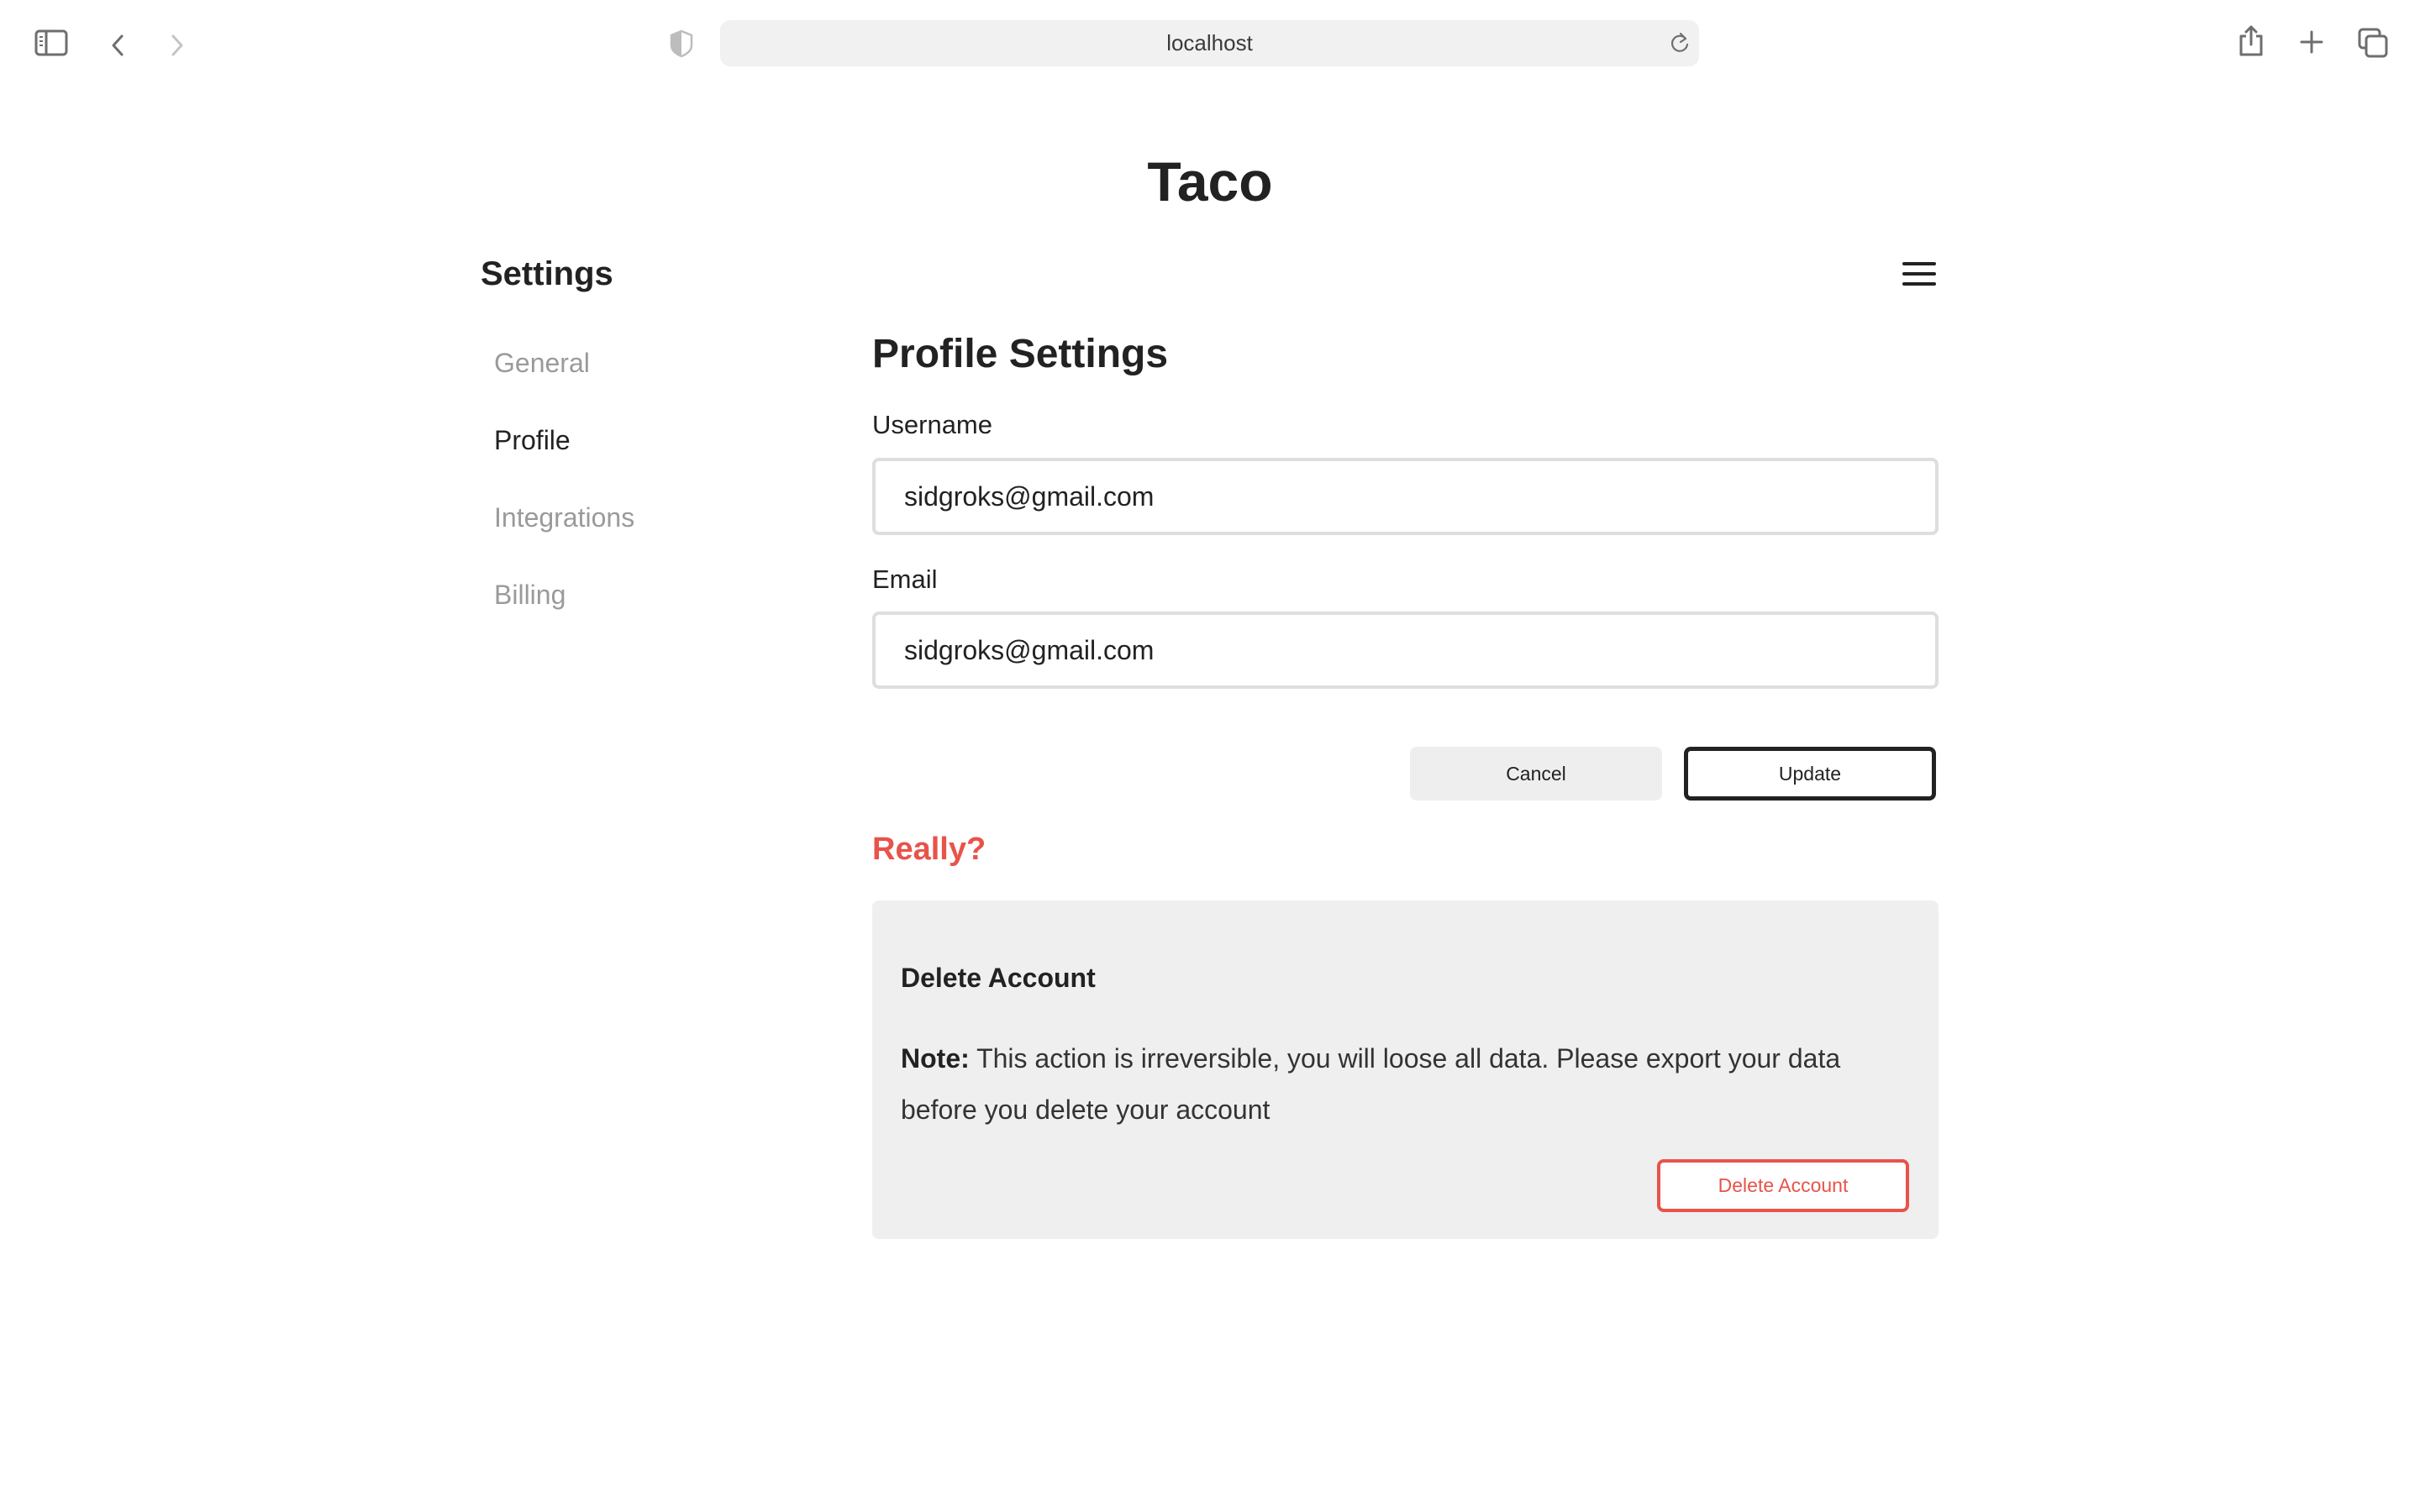  What do you see at coordinates (1406, 496) in the screenshot?
I see `username-input` at bounding box center [1406, 496].